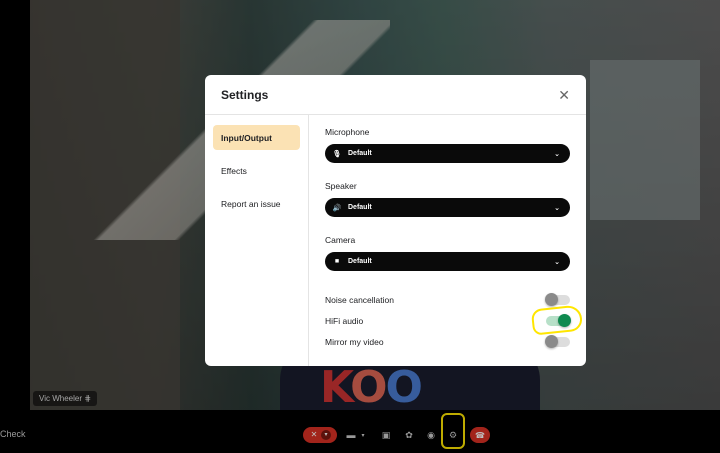 The height and width of the screenshot is (453, 720). I want to click on mic-icon: 🎙, so click(337, 154).